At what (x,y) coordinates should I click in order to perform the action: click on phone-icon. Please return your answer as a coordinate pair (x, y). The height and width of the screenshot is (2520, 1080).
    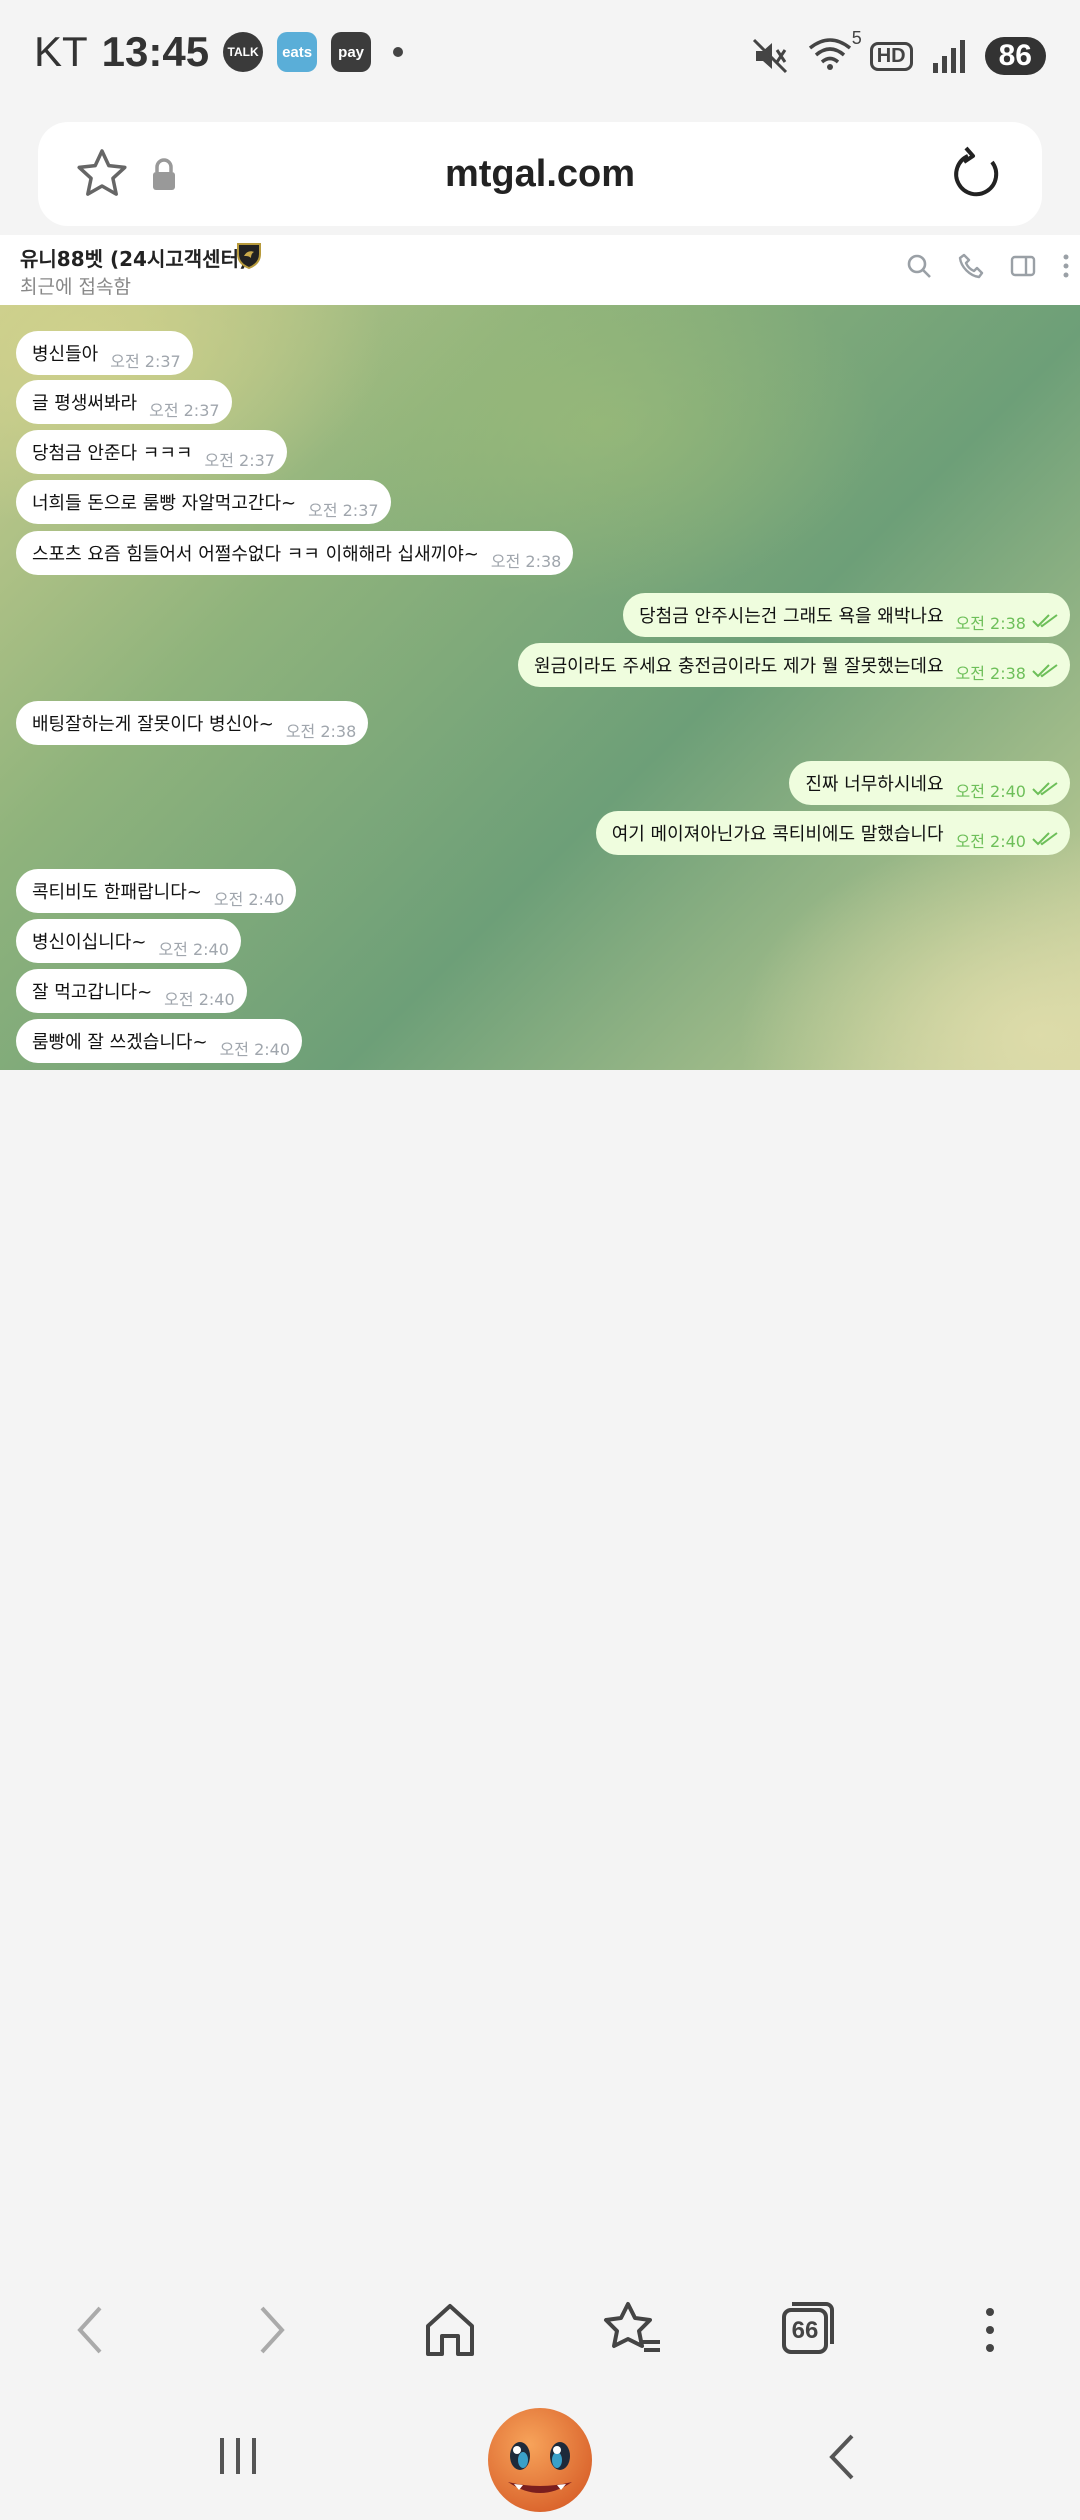
    Looking at the image, I should click on (971, 266).